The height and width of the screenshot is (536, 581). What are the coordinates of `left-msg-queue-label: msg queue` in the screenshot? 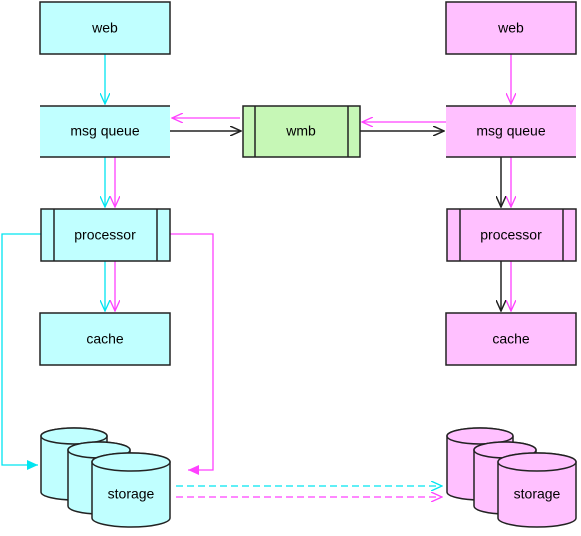 It's located at (104, 131).